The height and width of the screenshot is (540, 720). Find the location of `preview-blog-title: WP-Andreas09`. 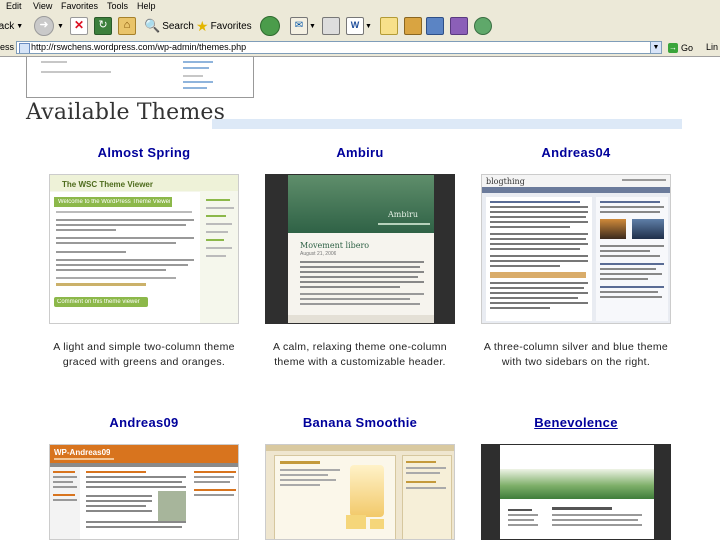

preview-blog-title: WP-Andreas09 is located at coordinates (82, 452).